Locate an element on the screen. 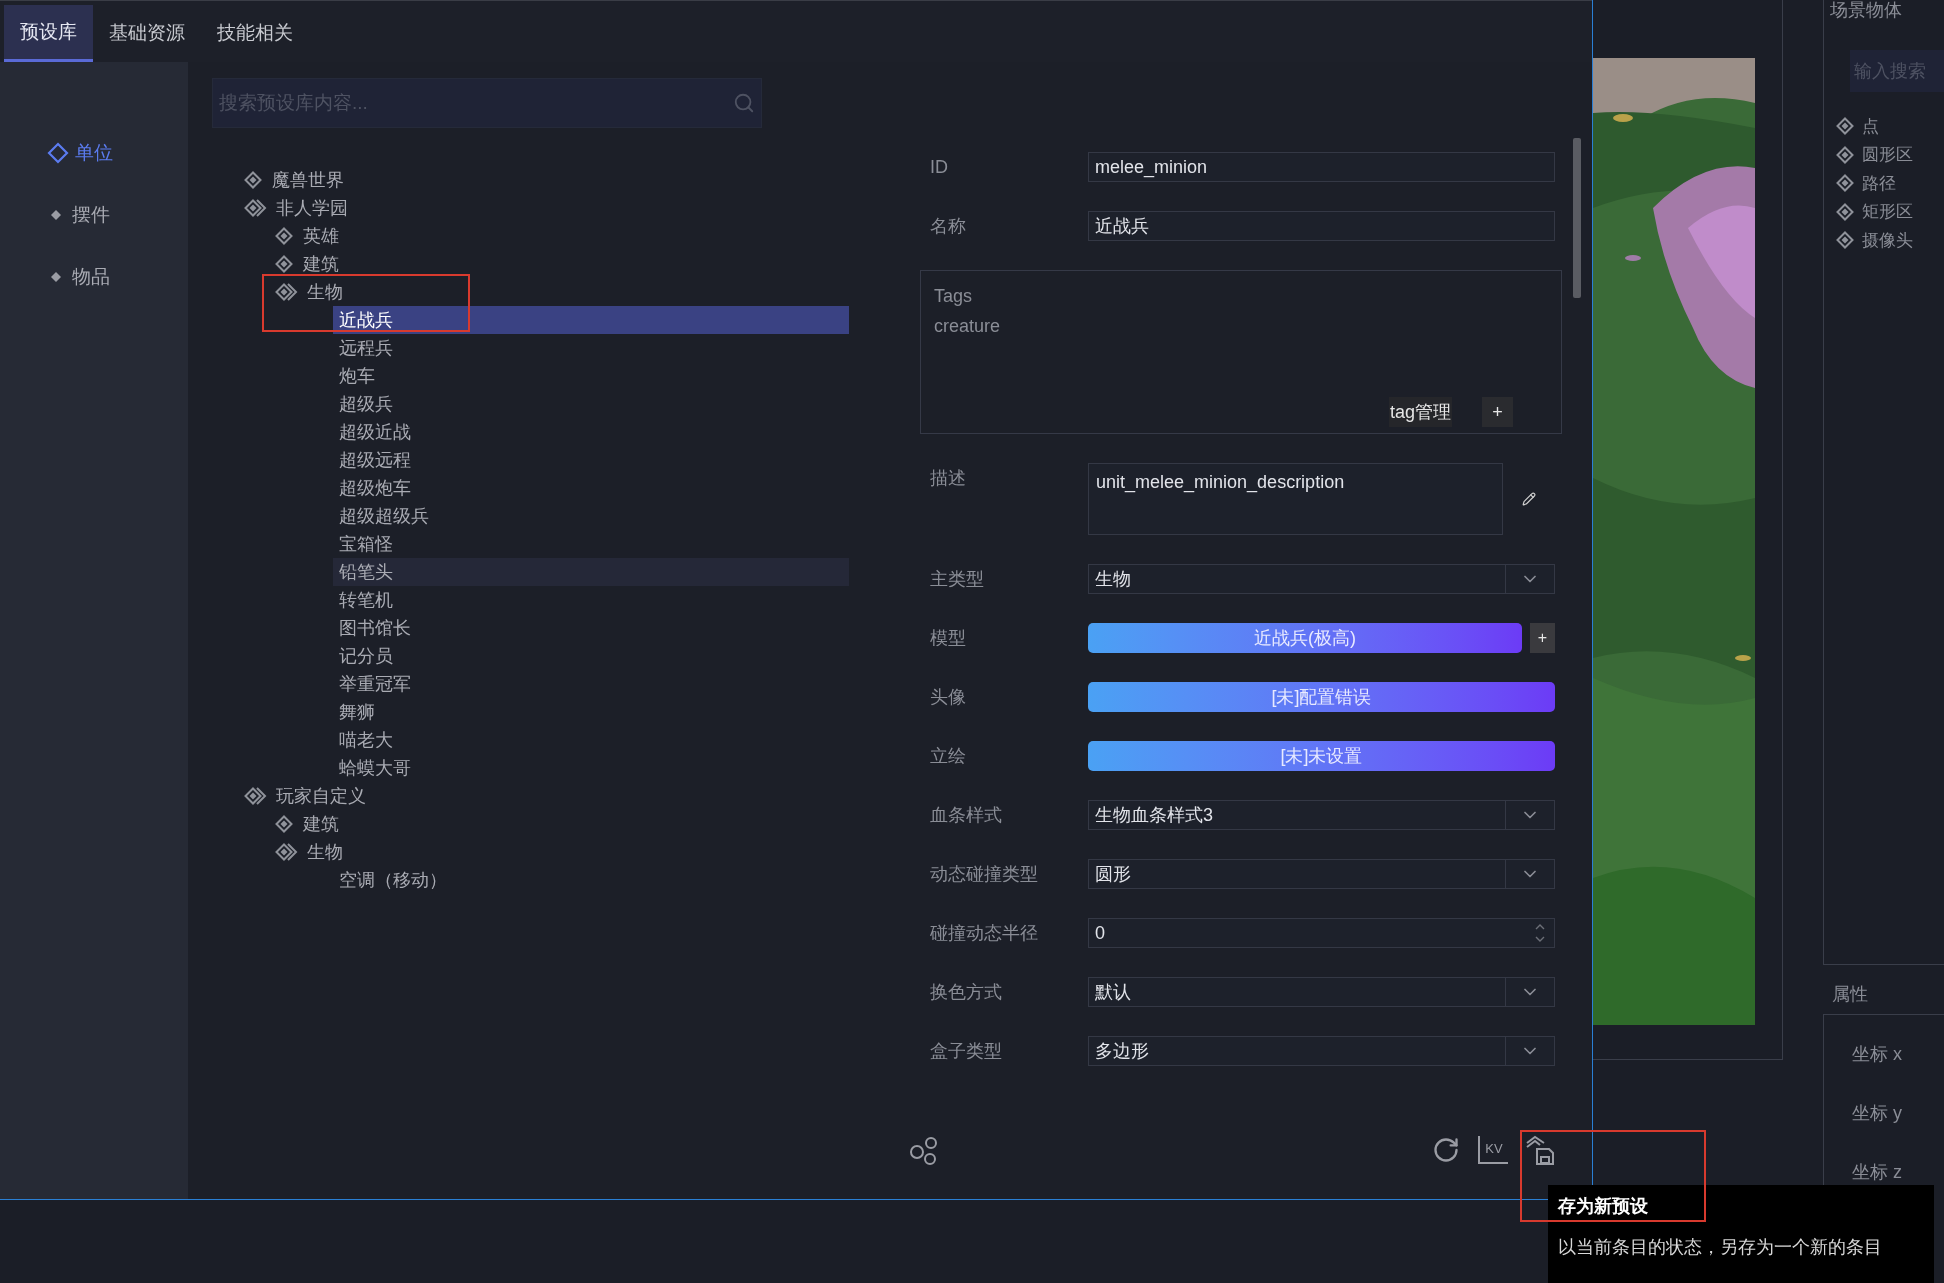 The height and width of the screenshot is (1283, 1944). tab: 基础资源 is located at coordinates (147, 33).